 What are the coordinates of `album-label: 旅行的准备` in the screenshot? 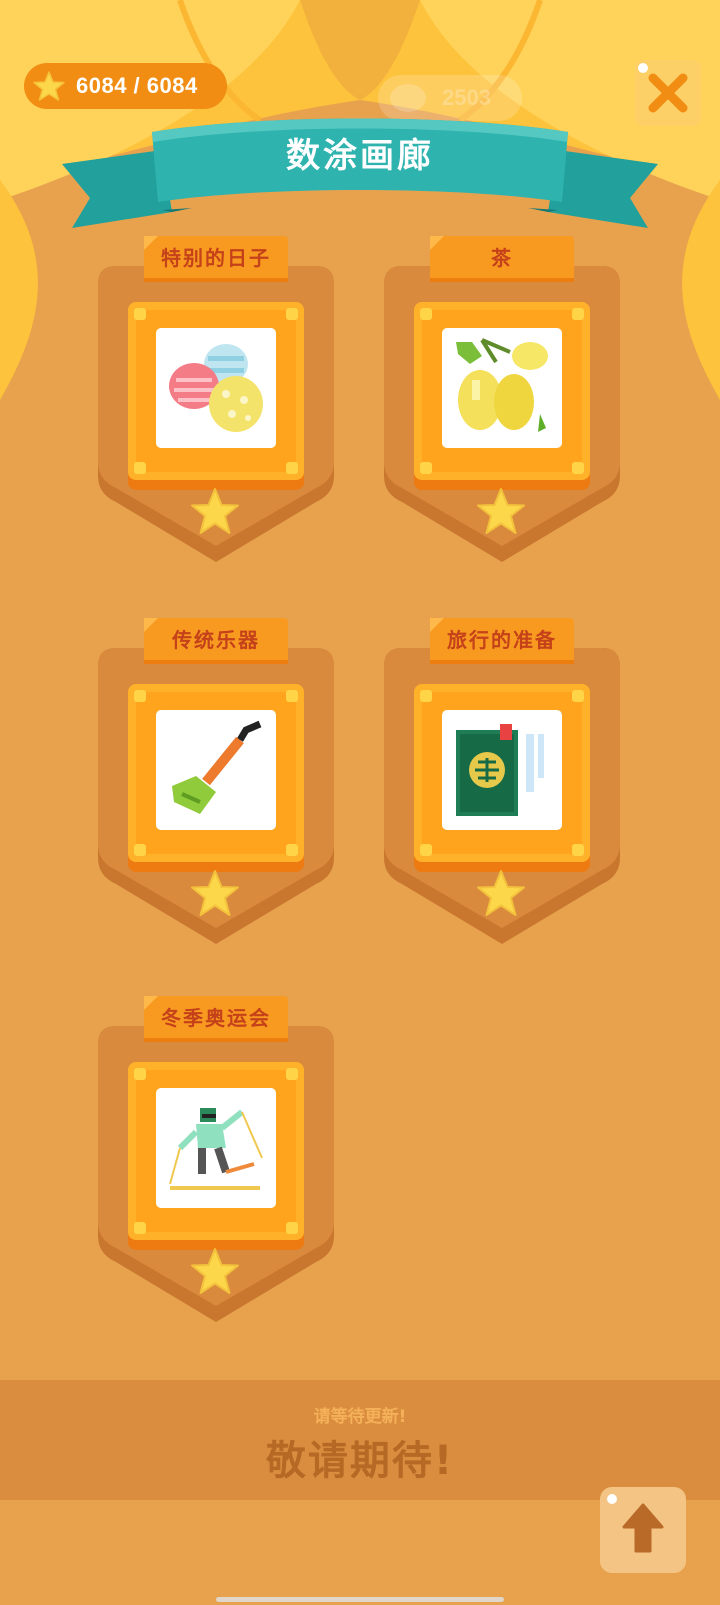 It's located at (502, 640).